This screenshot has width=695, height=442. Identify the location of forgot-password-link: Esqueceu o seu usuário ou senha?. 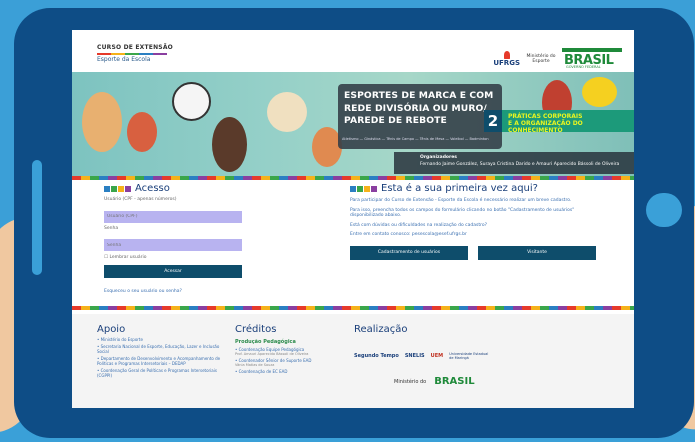
(143, 291).